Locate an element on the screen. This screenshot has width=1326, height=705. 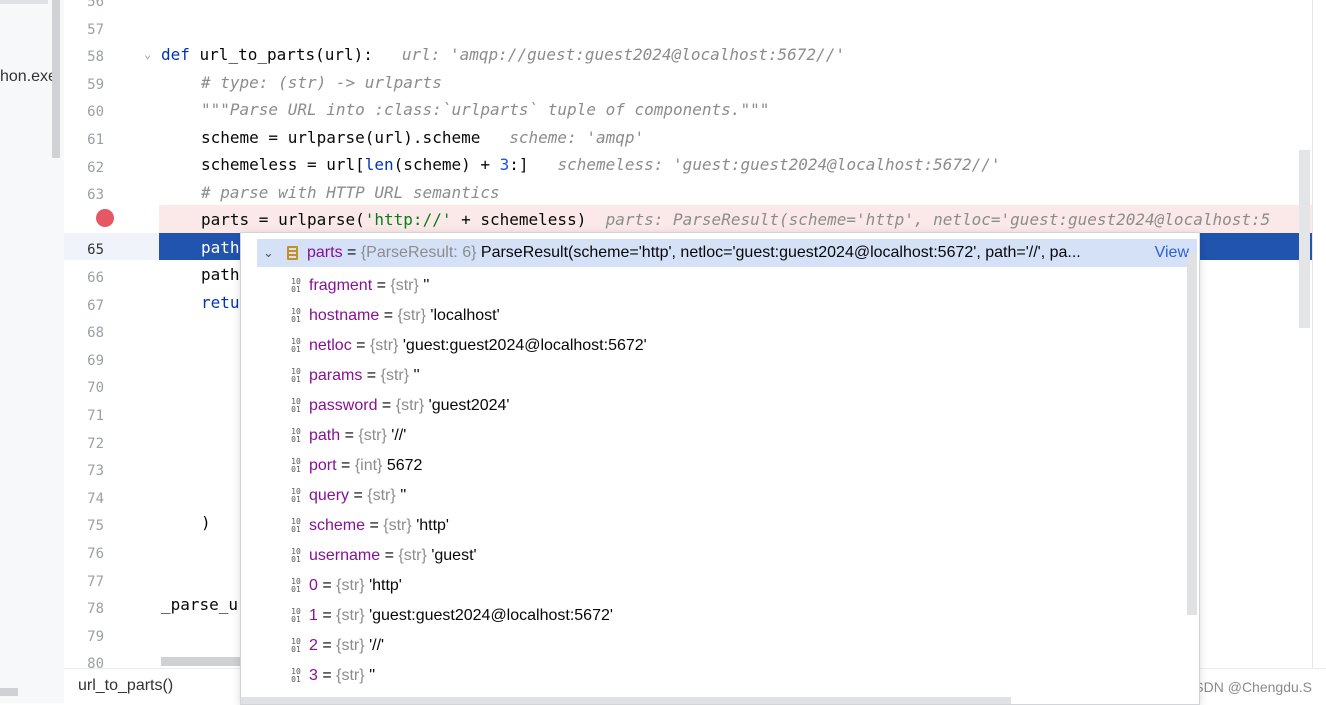
variable-row: 10 01 scheme = {str} 'http' is located at coordinates (370, 526).